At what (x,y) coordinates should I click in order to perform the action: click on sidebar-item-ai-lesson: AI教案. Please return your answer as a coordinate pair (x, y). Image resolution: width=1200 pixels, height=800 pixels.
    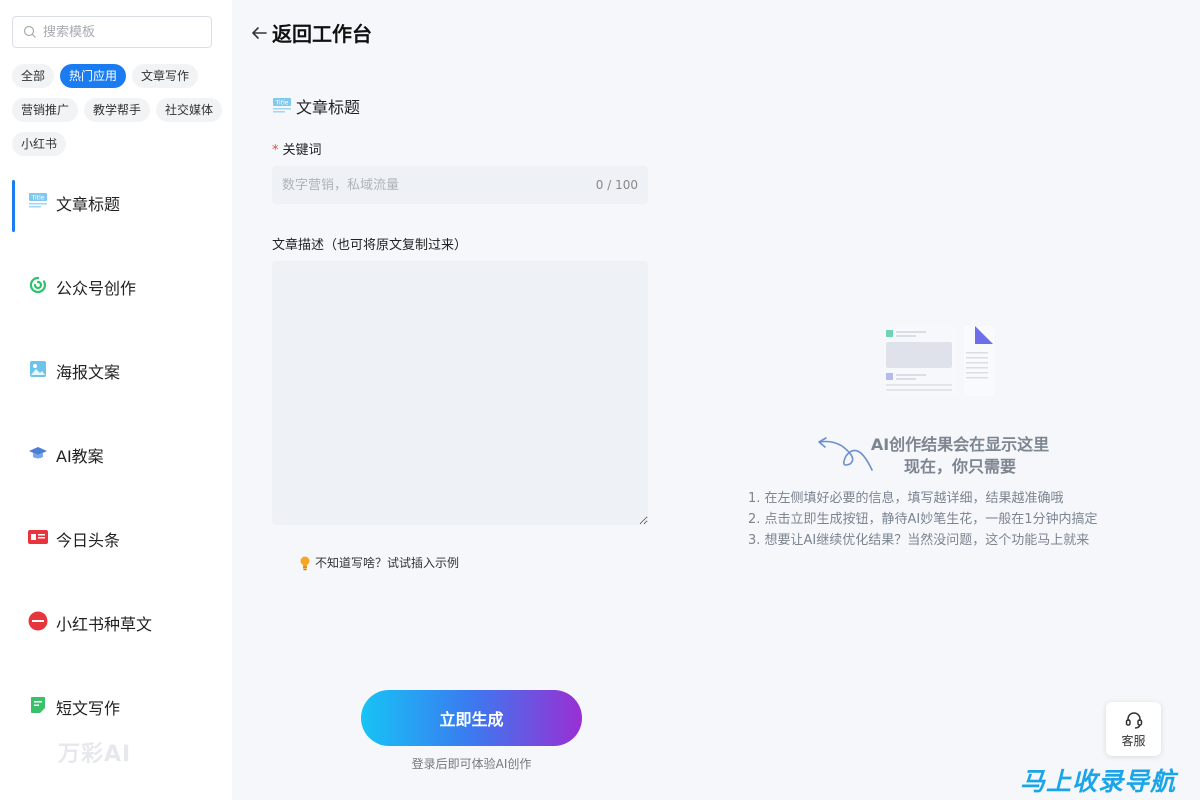
    Looking at the image, I should click on (116, 472).